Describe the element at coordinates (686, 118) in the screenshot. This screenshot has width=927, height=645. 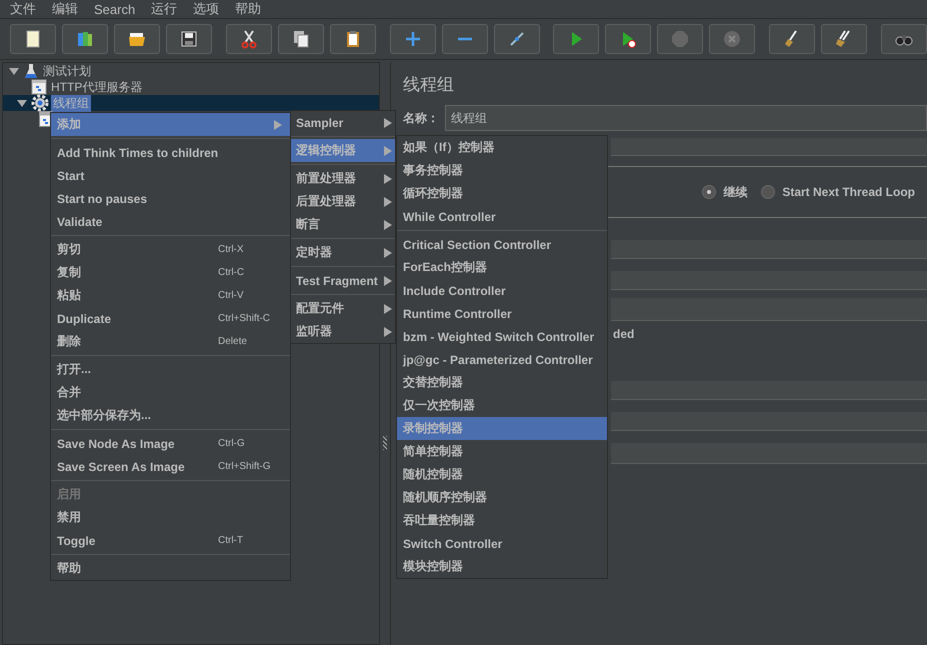
I see `name-field: 线程组` at that location.